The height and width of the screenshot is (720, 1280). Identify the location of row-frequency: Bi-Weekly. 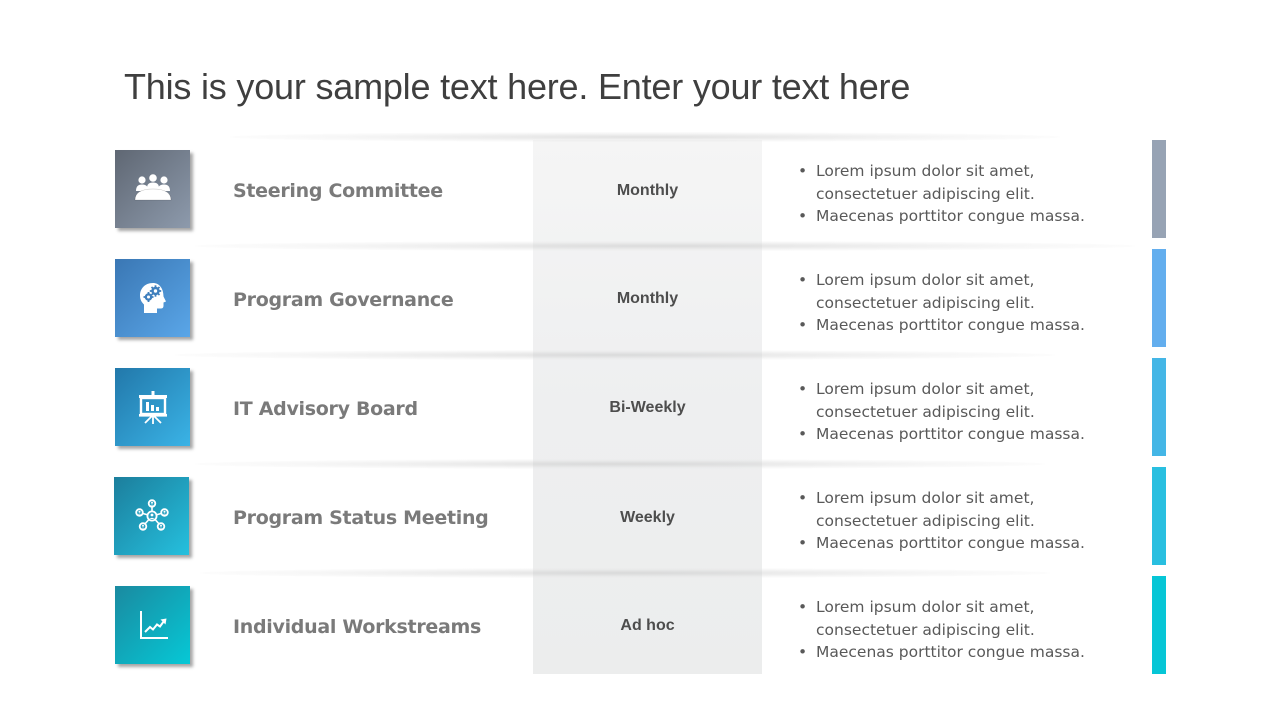
(647, 407).